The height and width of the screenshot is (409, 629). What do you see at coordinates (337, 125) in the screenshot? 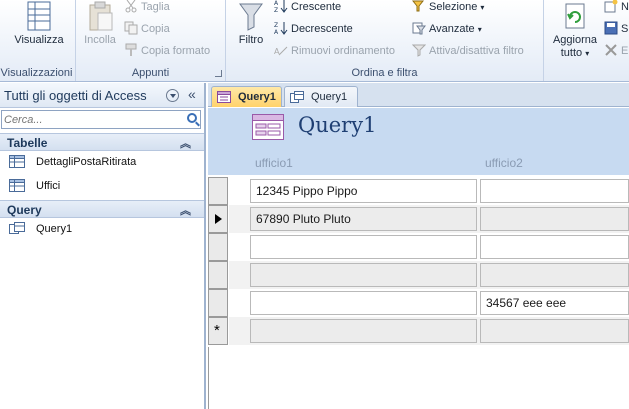
I see `form-title: Query1` at bounding box center [337, 125].